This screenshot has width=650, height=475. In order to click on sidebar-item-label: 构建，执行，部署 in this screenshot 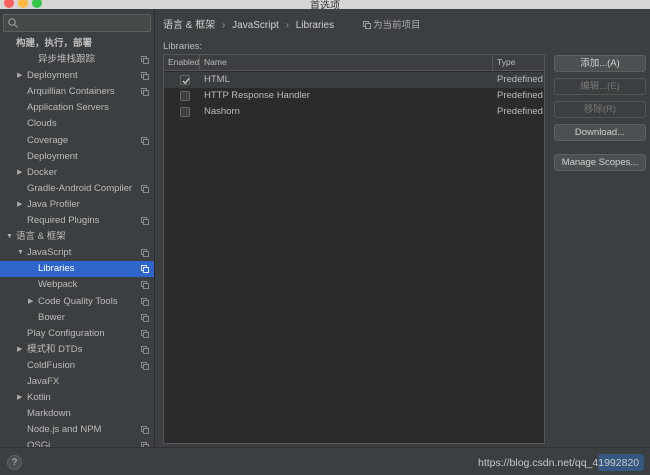, I will do `click(54, 43)`.